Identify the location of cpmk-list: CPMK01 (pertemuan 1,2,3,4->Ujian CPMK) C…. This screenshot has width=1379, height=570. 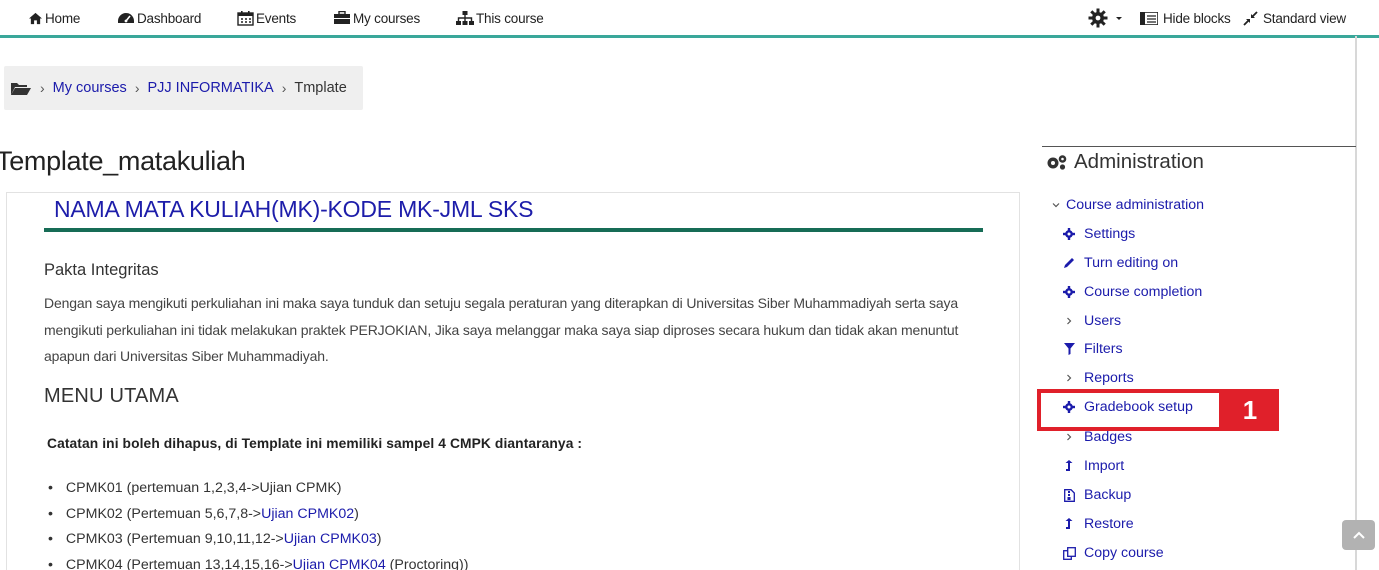
(258, 523).